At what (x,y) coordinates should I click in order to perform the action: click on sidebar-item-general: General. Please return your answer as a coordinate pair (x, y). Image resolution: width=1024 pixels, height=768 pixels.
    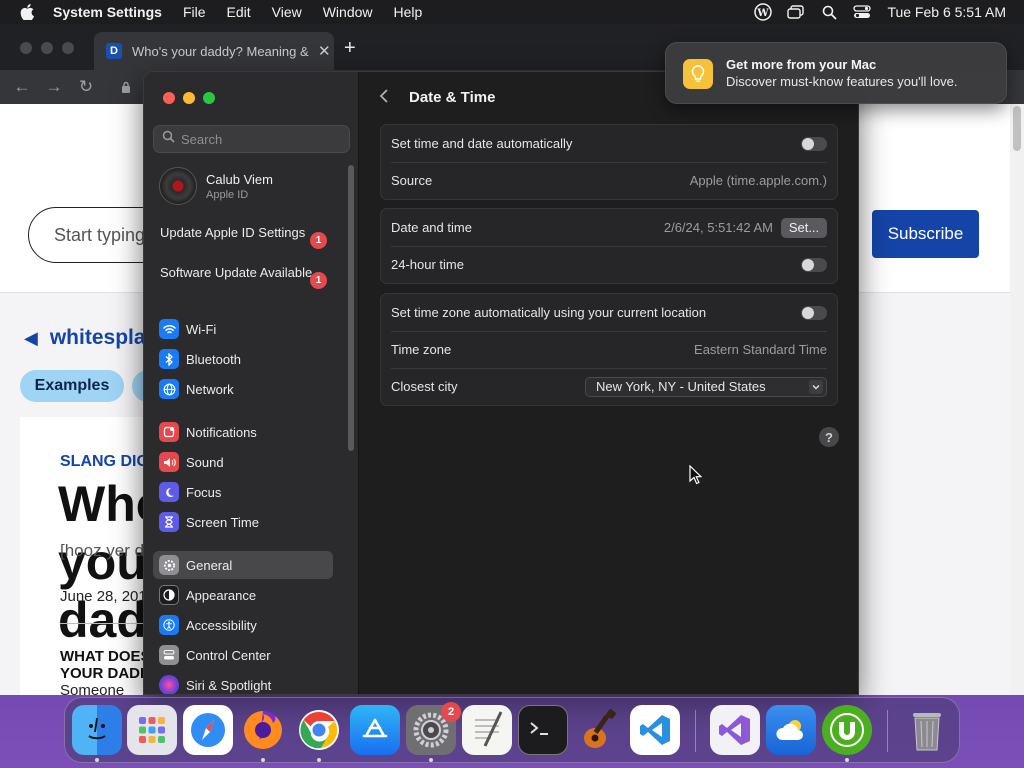
    Looking at the image, I should click on (243, 565).